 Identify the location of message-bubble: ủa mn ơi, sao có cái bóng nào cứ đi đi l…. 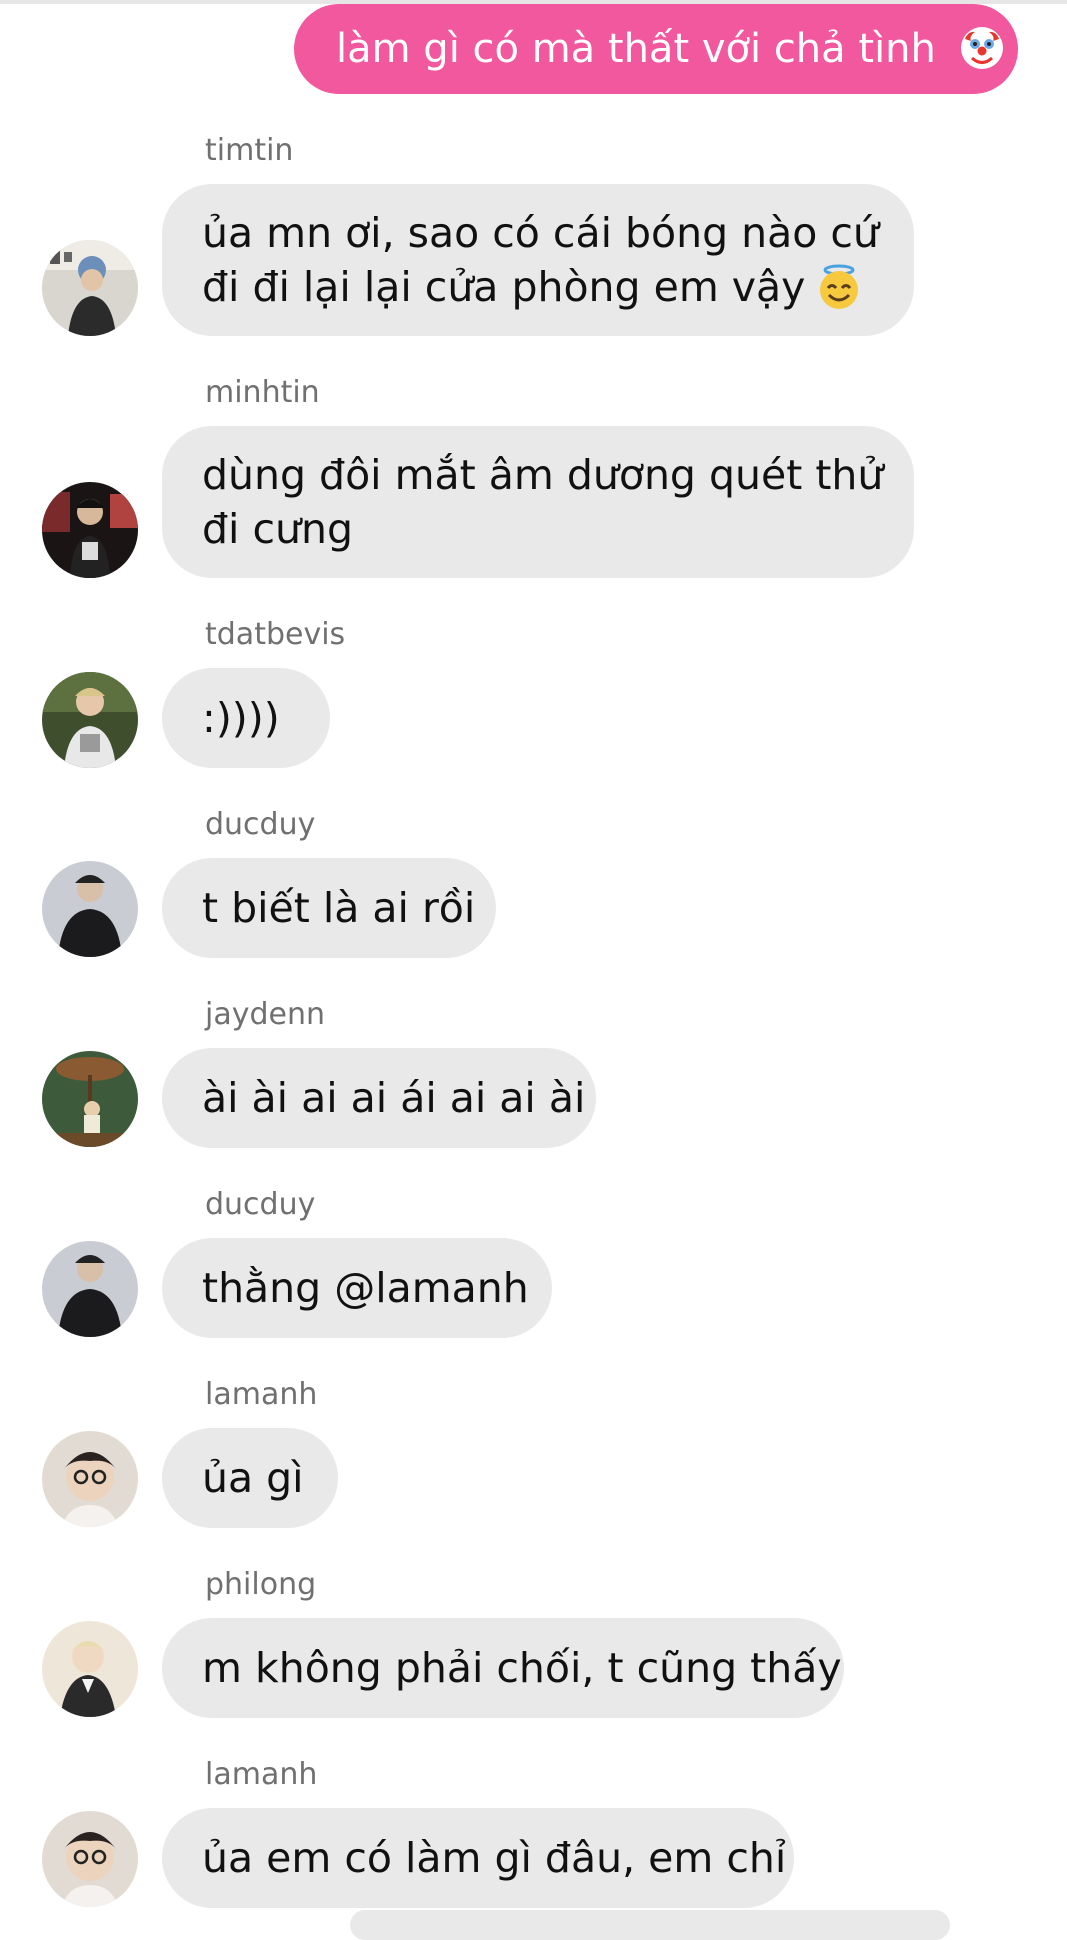
(538, 260).